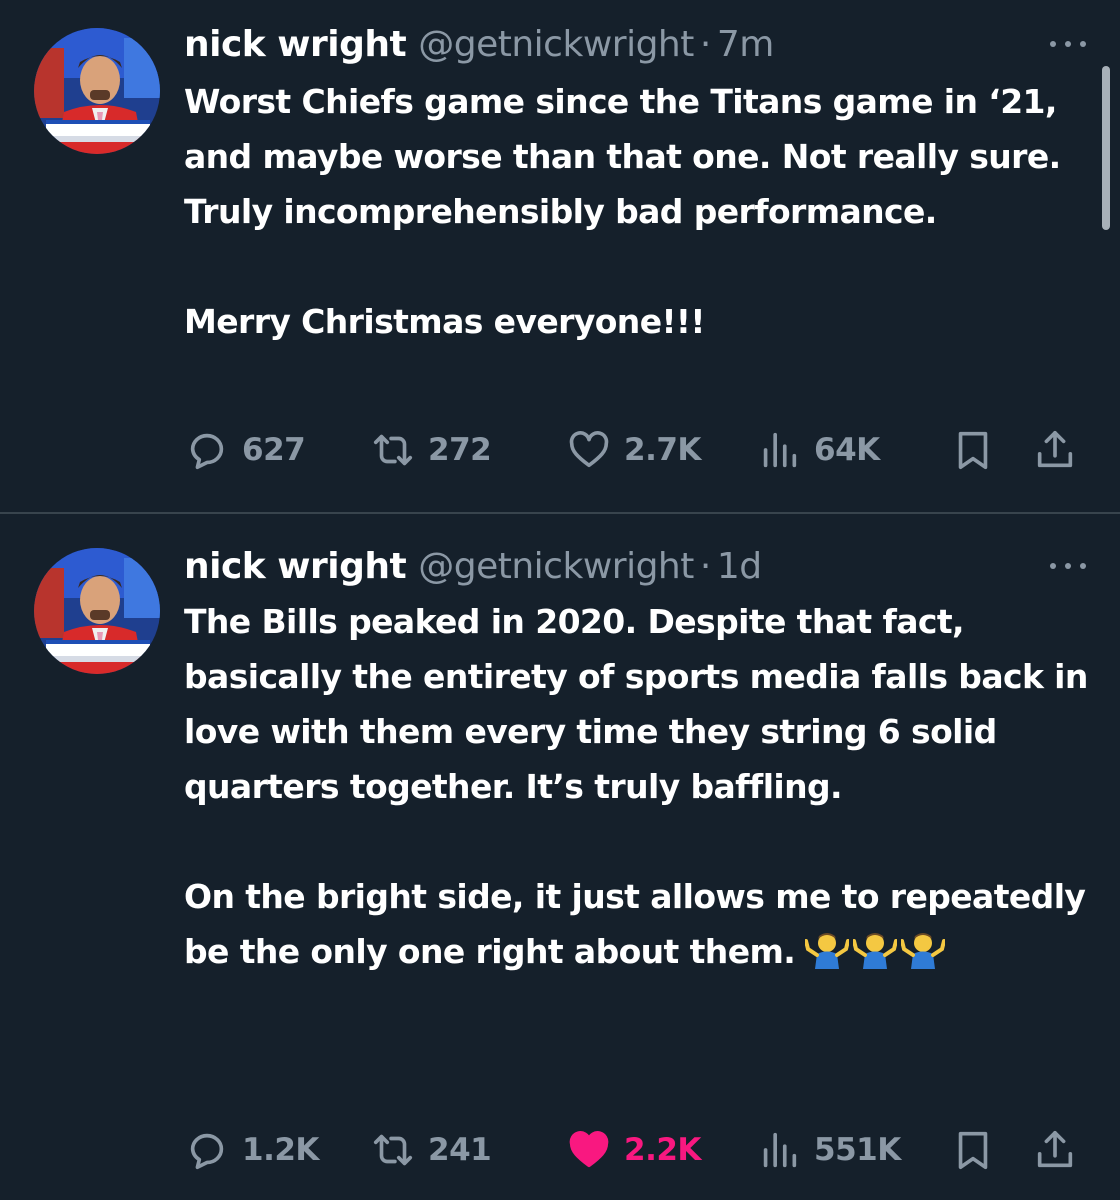 This screenshot has height=1200, width=1120. I want to click on view-count: 551K, so click(857, 1150).